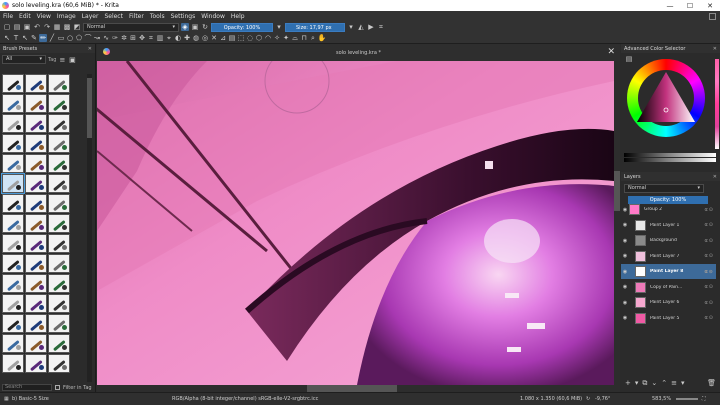 The height and width of the screenshot is (405, 720). Describe the element at coordinates (664, 188) in the screenshot. I see `layer-blend-select: Normal ▾` at that location.